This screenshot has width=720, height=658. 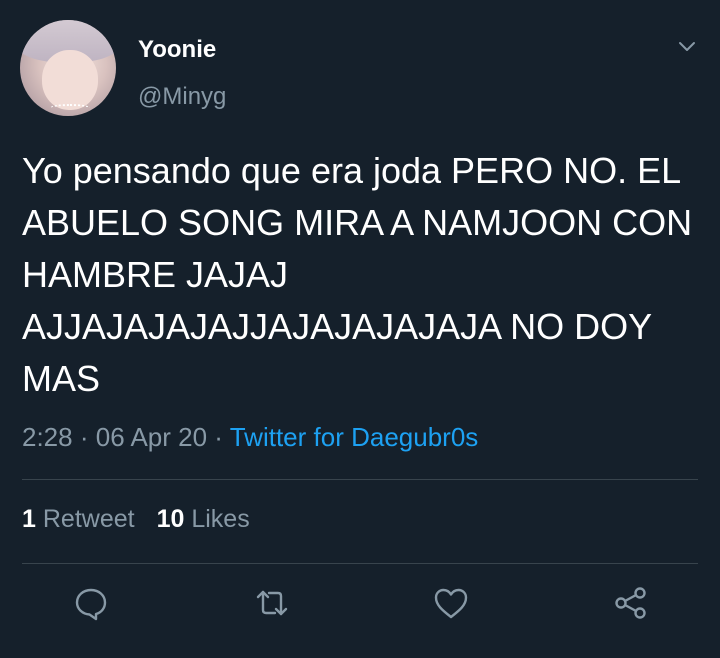 I want to click on reply-icon, so click(x=91, y=603).